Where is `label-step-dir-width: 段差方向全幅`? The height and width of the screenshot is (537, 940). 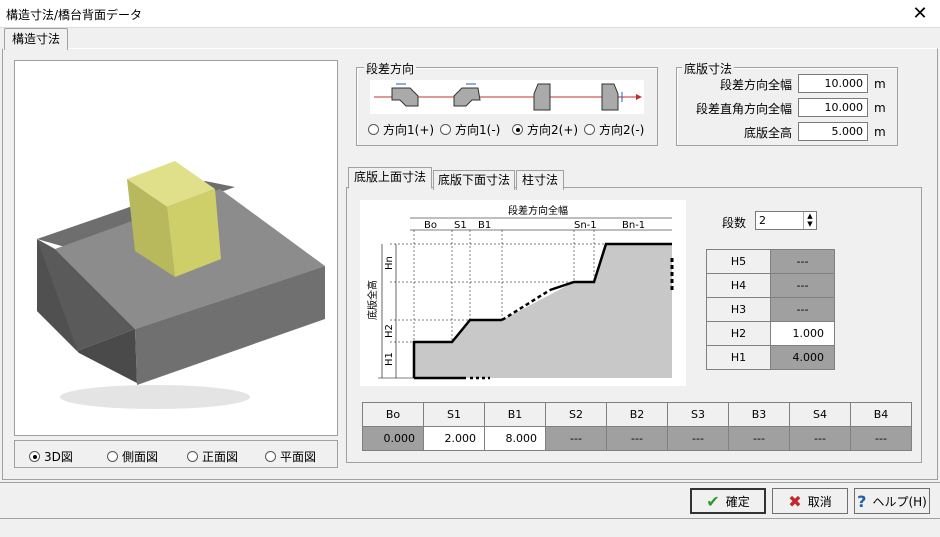
label-step-dir-width: 段差方向全幅 is located at coordinates (755, 85).